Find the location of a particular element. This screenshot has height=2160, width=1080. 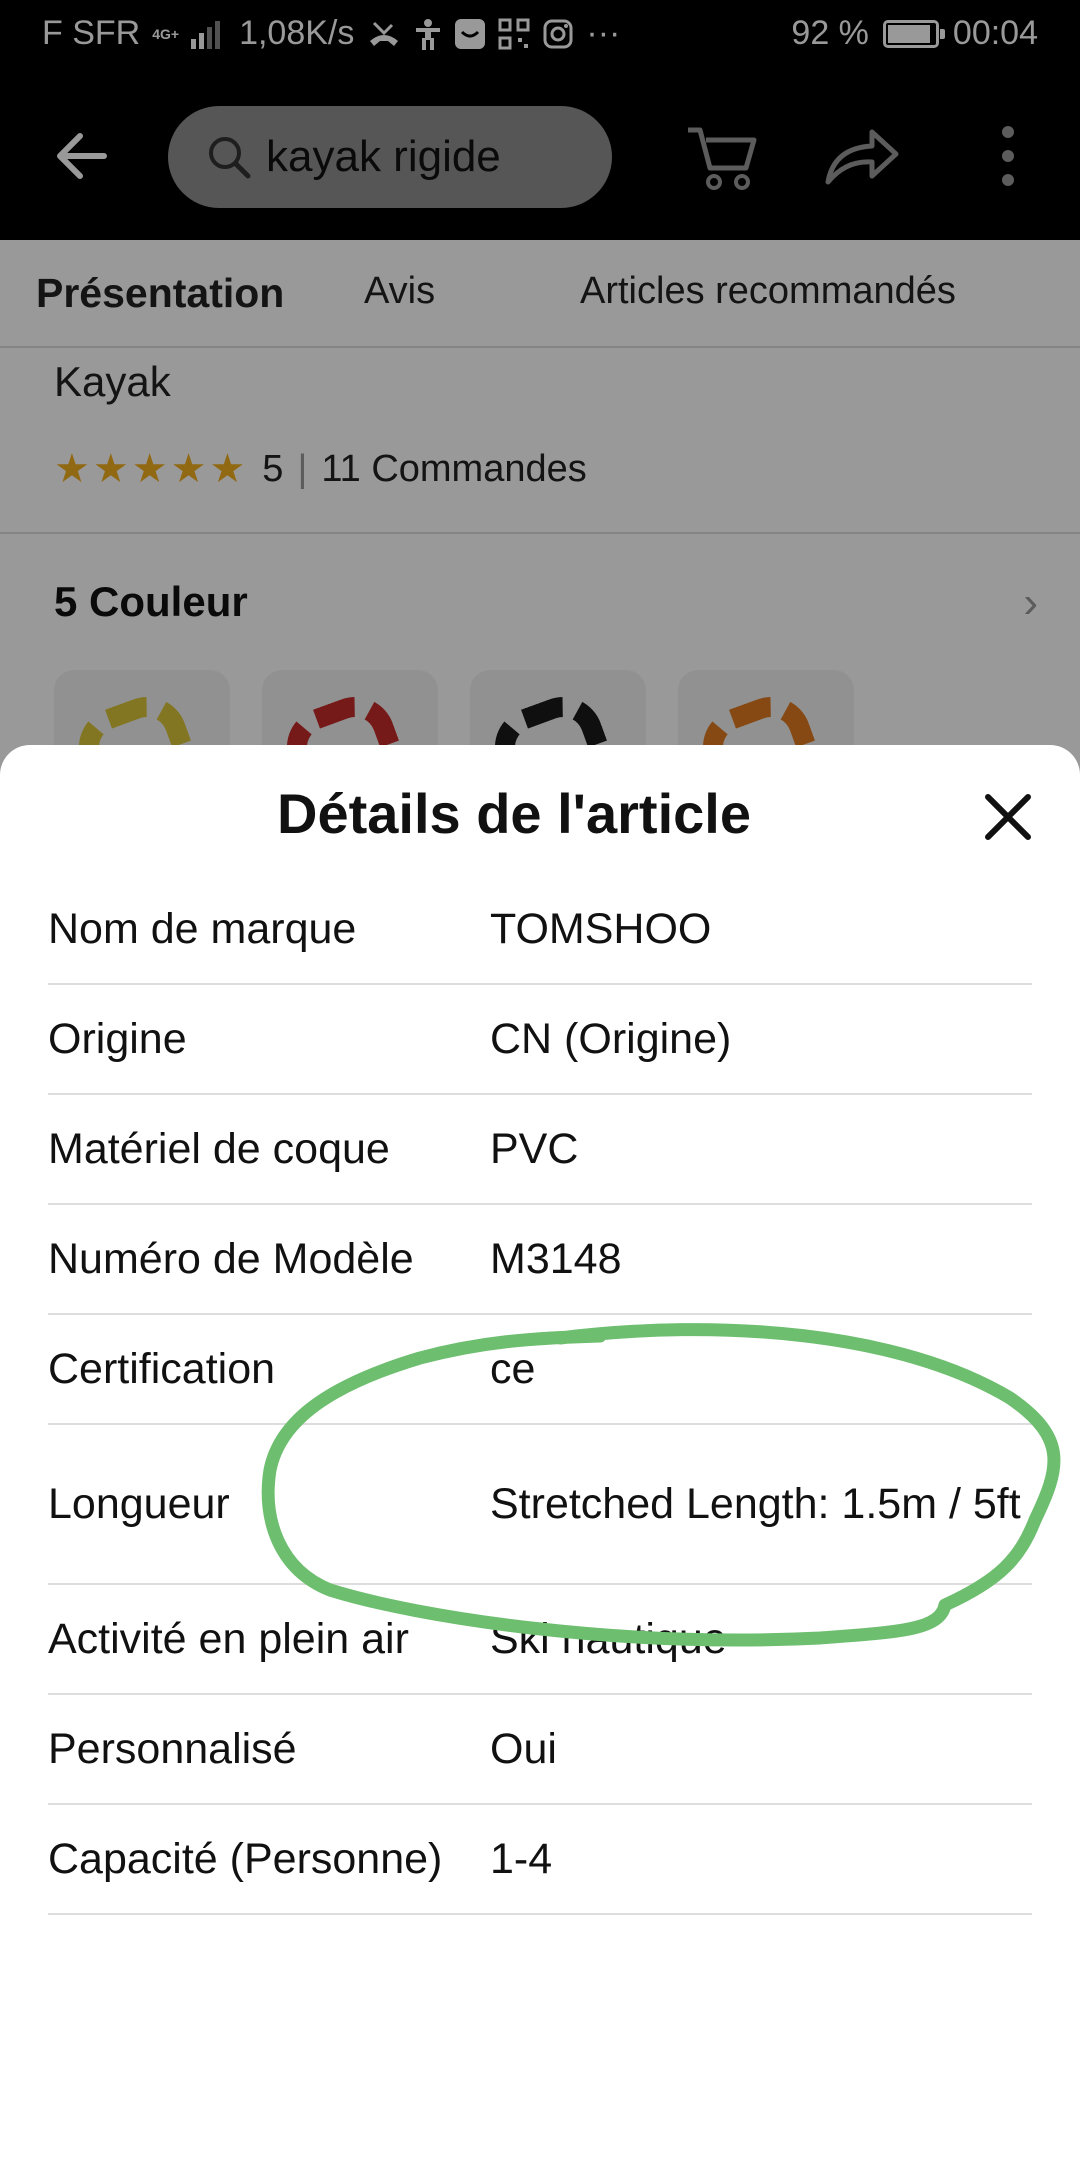

detail-key: Capacité (Personne) is located at coordinates (245, 1858).